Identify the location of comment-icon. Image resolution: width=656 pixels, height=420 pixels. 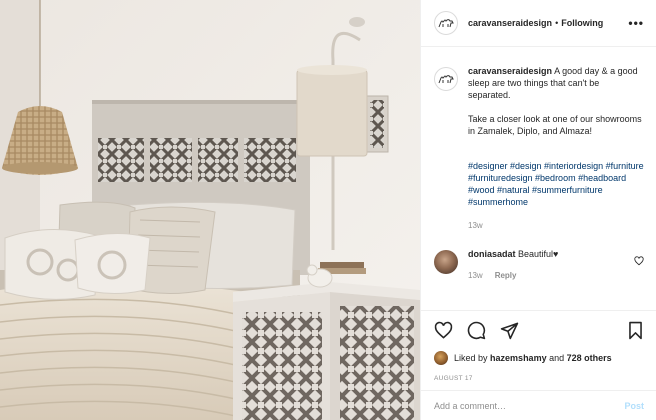
(476, 331).